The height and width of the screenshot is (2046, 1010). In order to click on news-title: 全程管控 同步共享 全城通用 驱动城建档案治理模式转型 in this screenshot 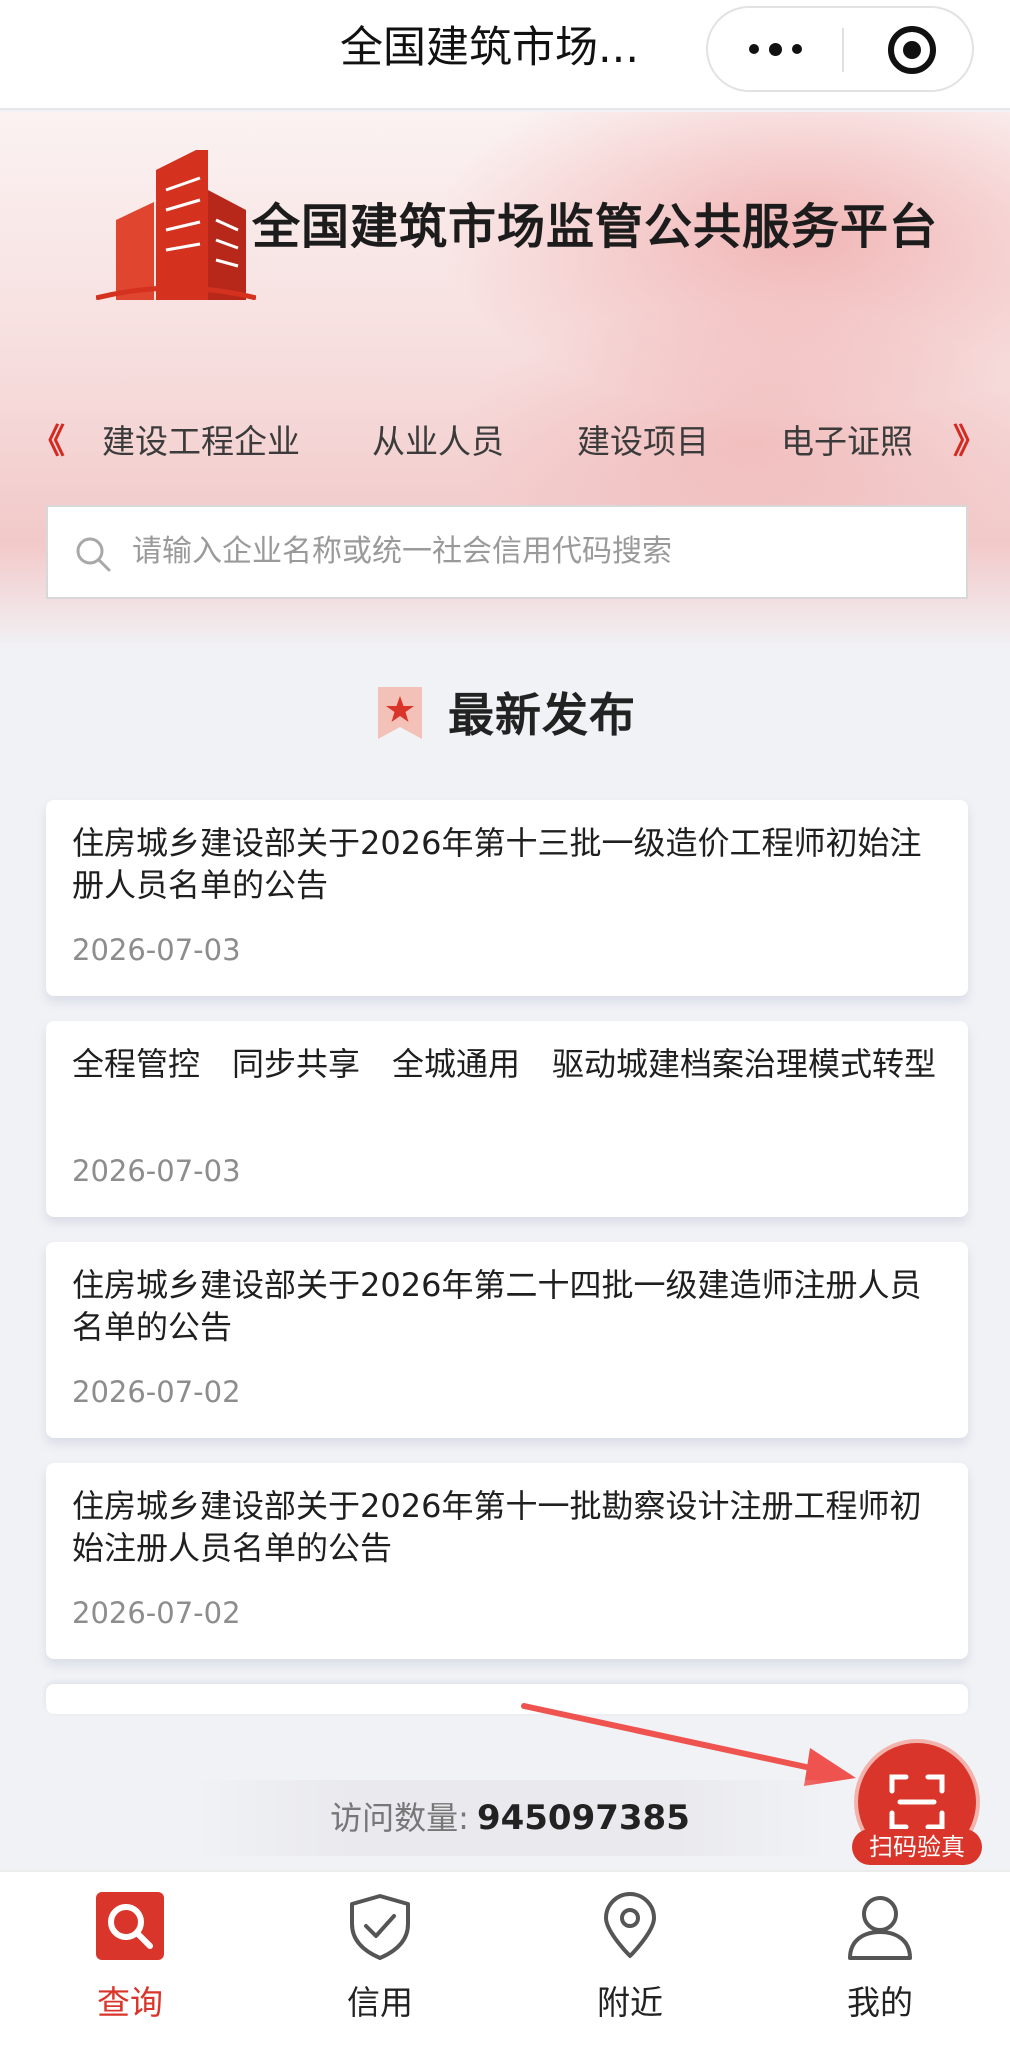, I will do `click(504, 1064)`.